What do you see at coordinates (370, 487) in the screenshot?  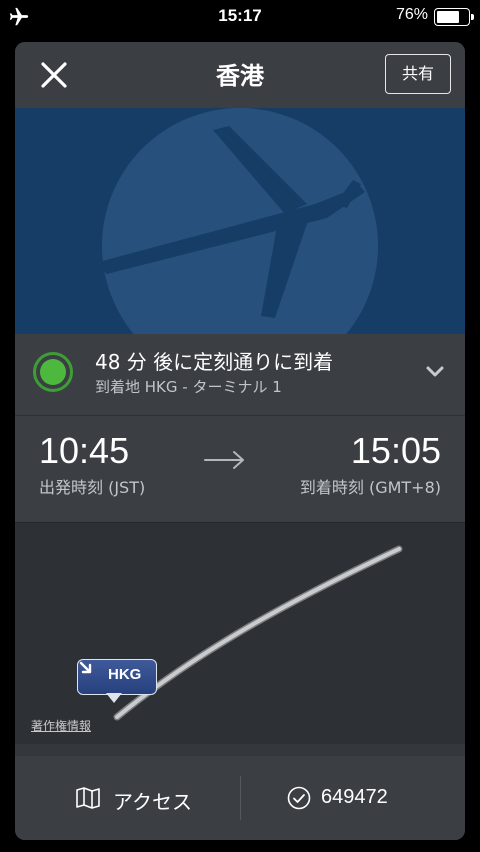 I see `arrival-label: 到着時刻 (GMT+8)` at bounding box center [370, 487].